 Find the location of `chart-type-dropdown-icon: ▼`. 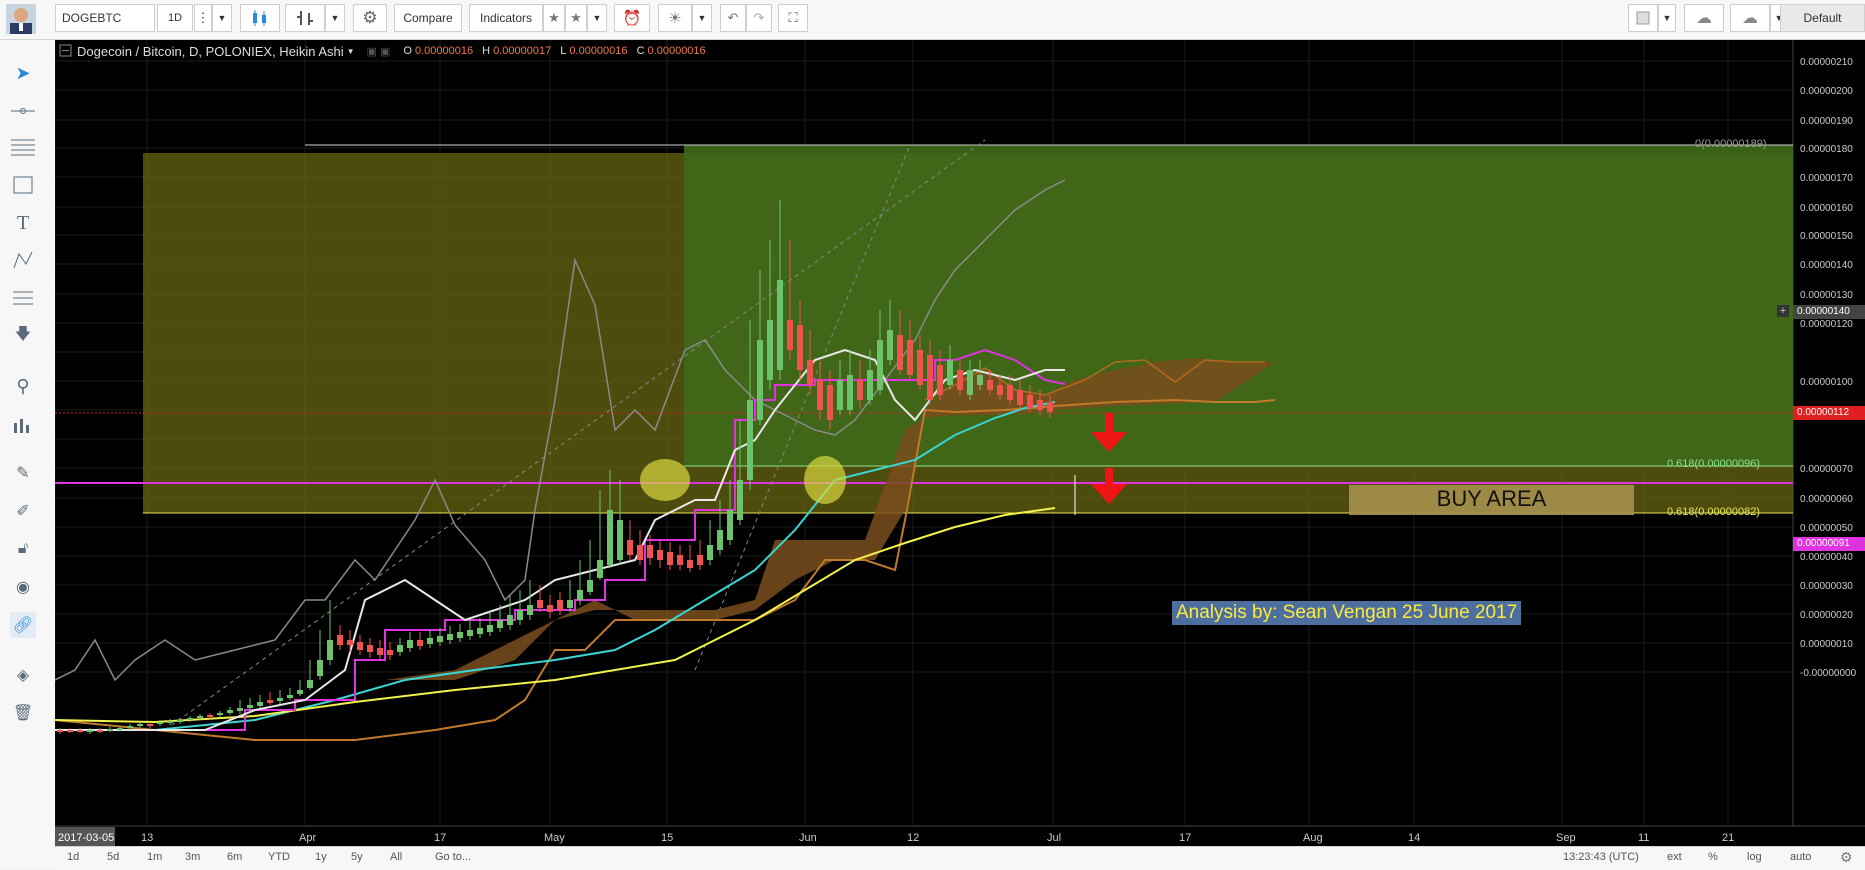

chart-type-dropdown-icon: ▼ is located at coordinates (335, 18).